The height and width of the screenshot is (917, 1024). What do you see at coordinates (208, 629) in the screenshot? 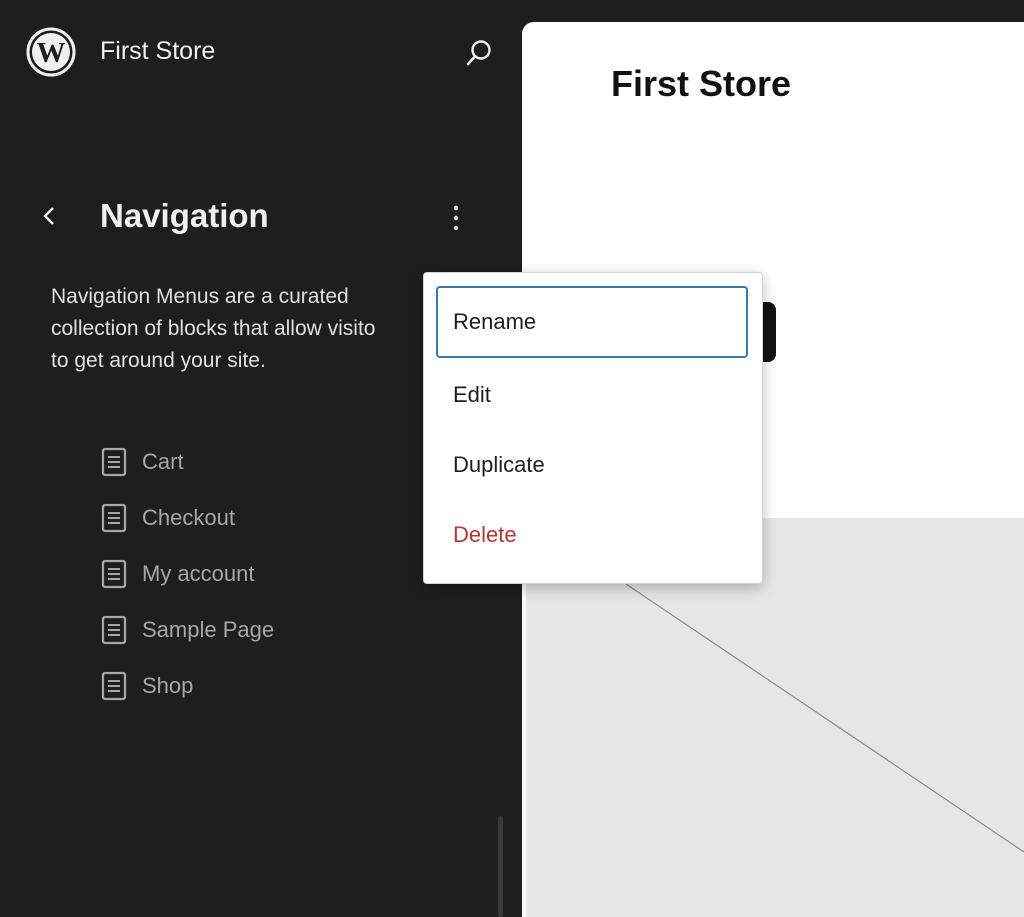
I see `menu-item-label: Sample Page` at bounding box center [208, 629].